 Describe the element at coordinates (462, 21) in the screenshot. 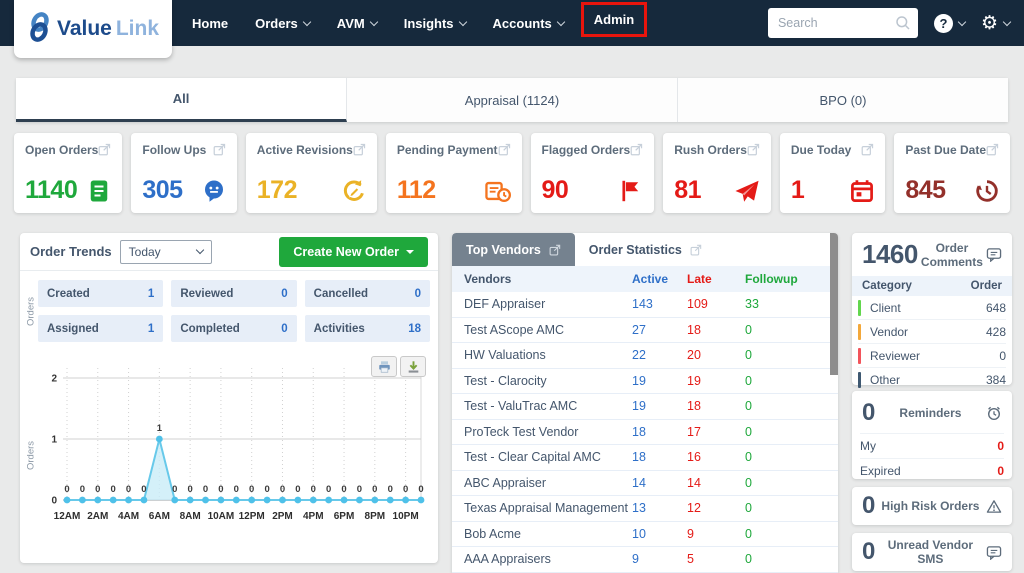

I see `chevron-down-icon` at that location.